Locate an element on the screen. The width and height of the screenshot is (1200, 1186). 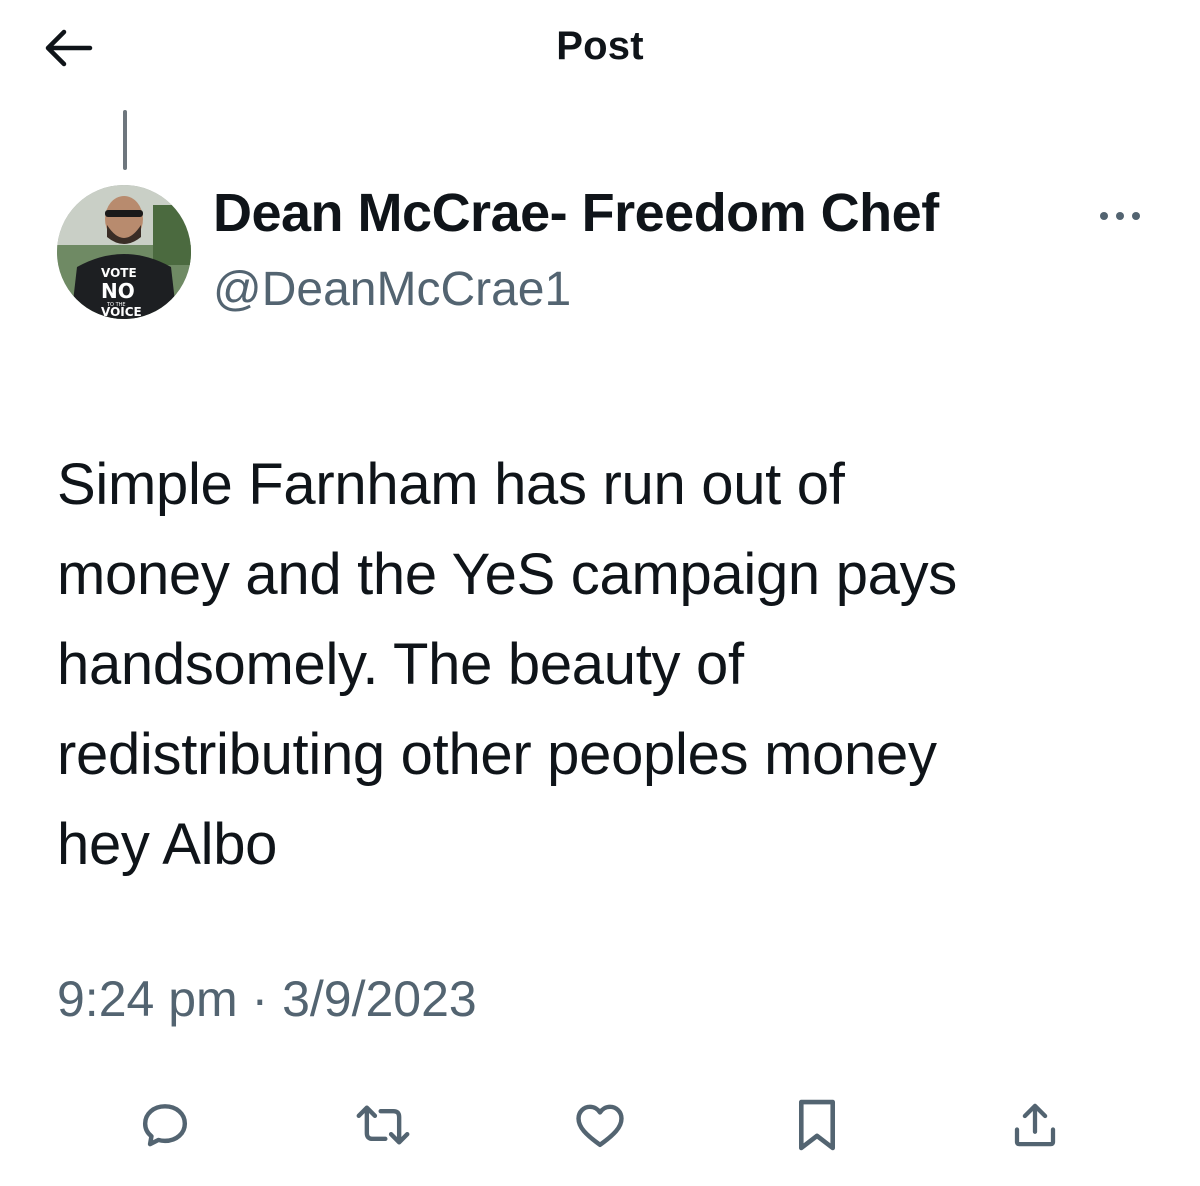
like-button is located at coordinates (600, 1125).